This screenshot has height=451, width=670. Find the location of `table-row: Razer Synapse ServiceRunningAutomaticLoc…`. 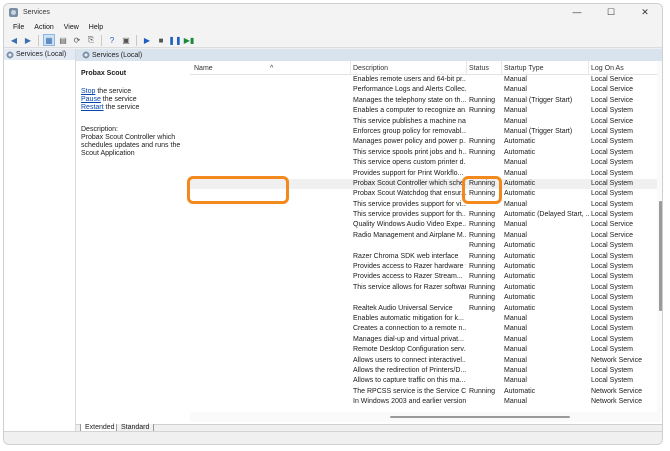

table-row: Razer Synapse ServiceRunningAutomaticLoc… is located at coordinates (426, 298).